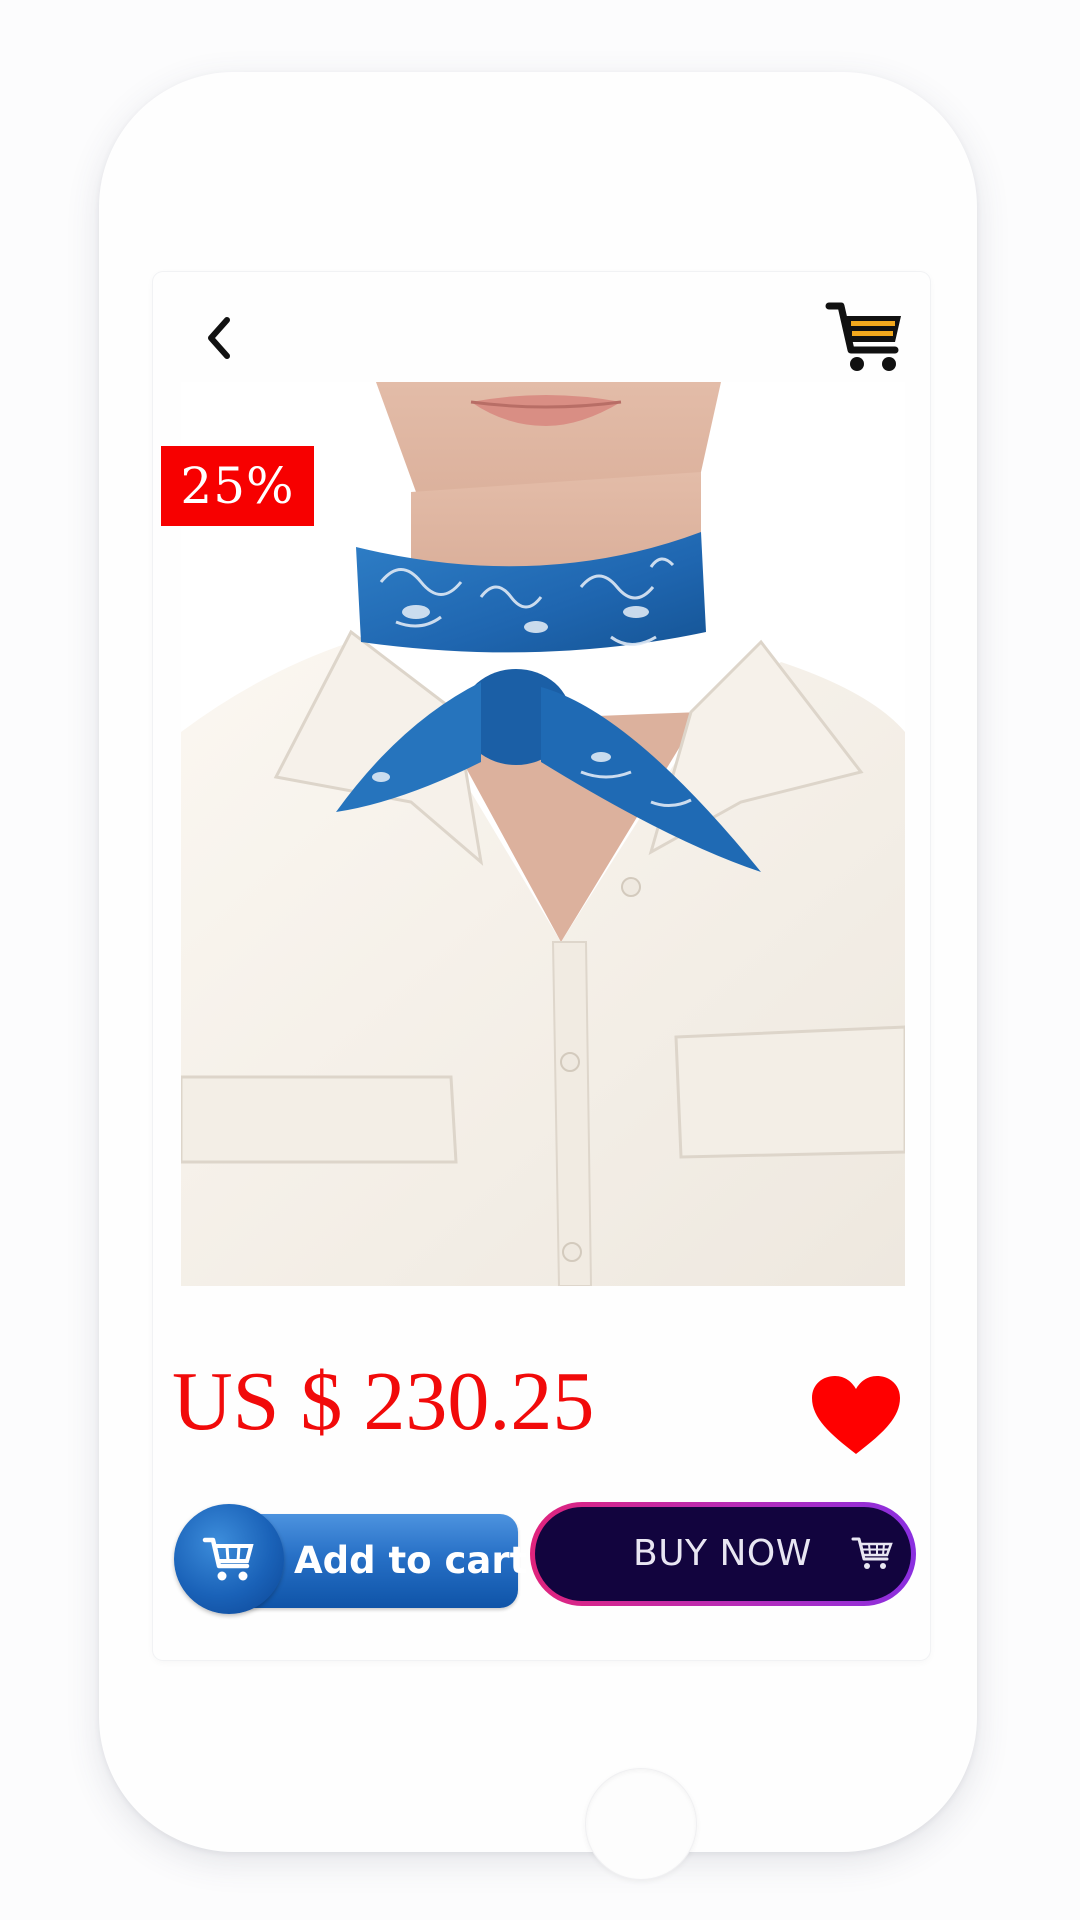 The width and height of the screenshot is (1080, 1920). I want to click on buy-now-inner: BUY NOW, so click(723, 1554).